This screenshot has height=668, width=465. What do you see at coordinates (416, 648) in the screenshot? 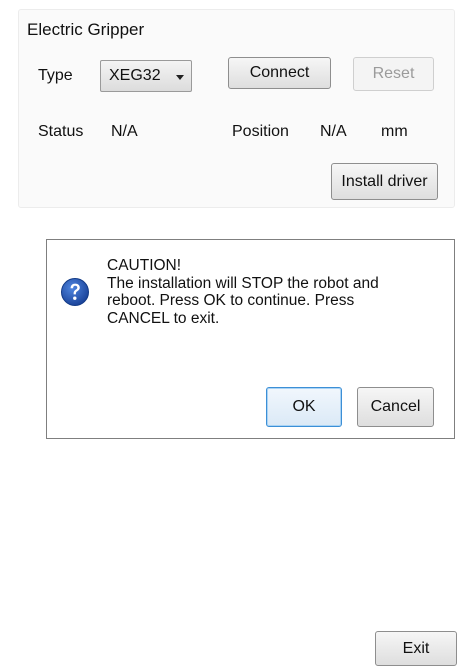
I see `exit-button: Exit` at bounding box center [416, 648].